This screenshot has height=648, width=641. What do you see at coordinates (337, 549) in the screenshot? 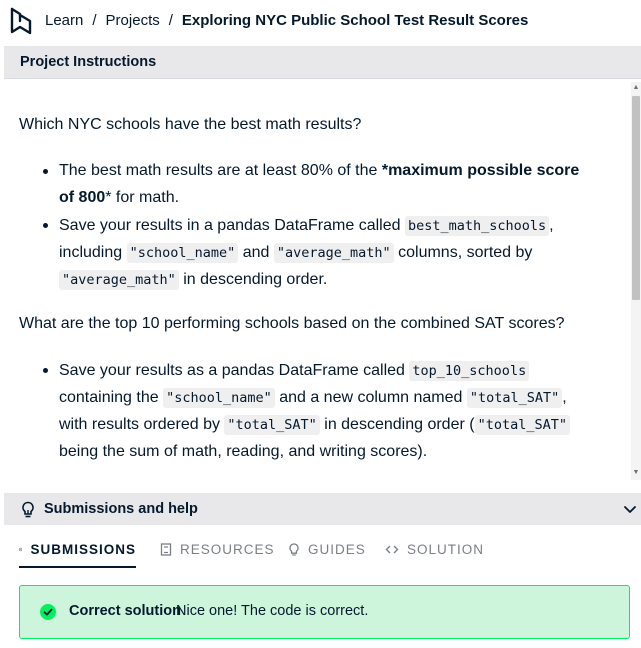
I see `tab-label: GUIDES` at bounding box center [337, 549].